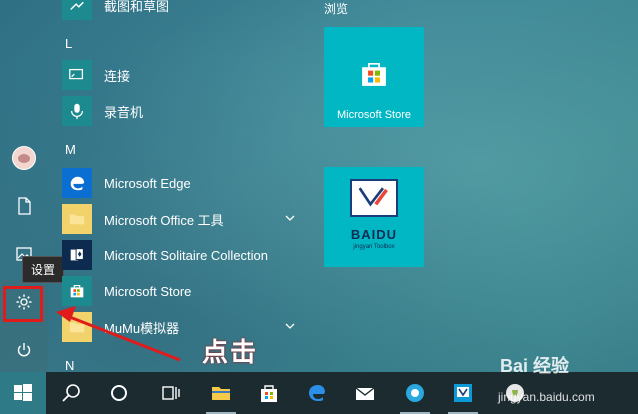 This screenshot has height=414, width=638. I want to click on app-name: 连接, so click(117, 76).